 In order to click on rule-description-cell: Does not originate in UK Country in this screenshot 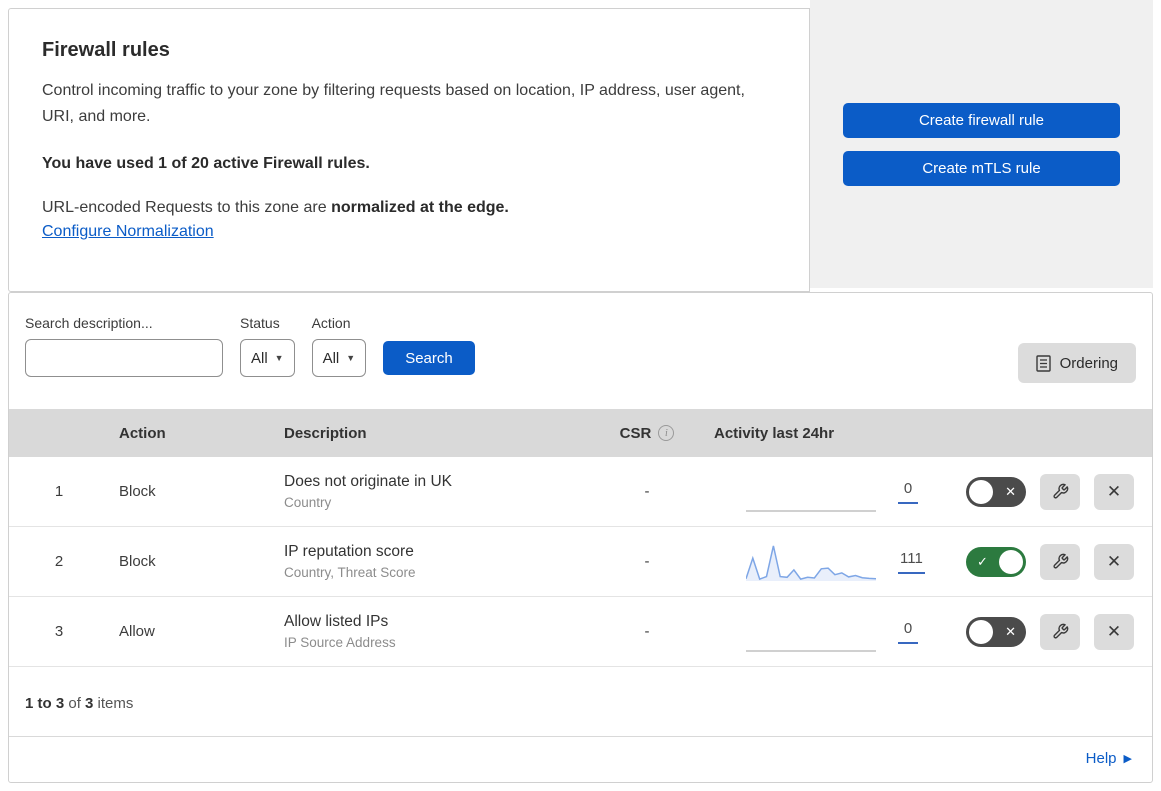, I will do `click(438, 491)`.